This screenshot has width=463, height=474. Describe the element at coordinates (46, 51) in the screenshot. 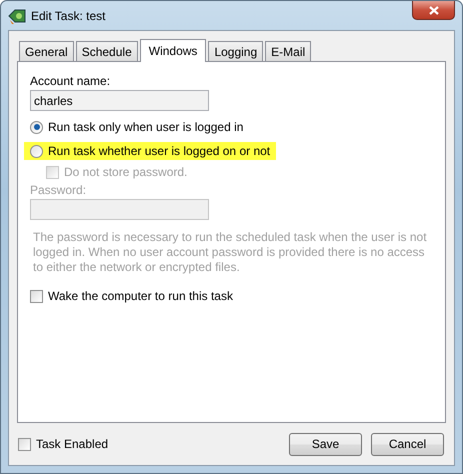

I see `tab: General` at that location.